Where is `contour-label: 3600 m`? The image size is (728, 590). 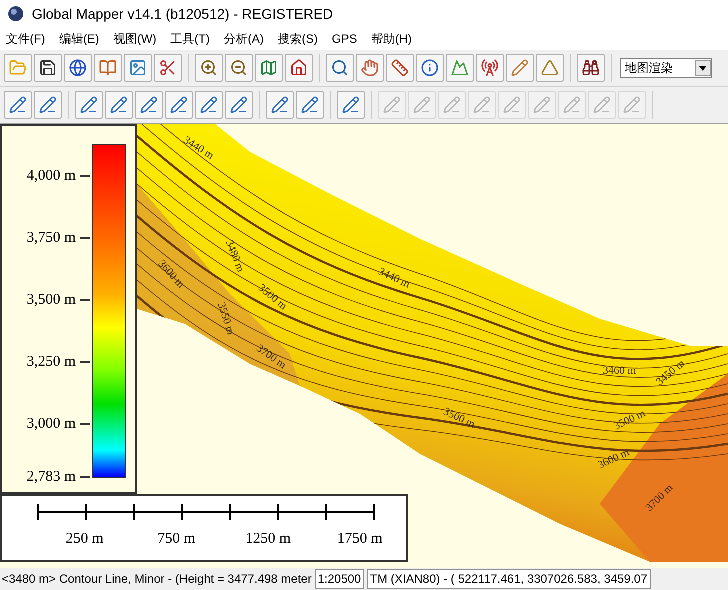 contour-label: 3600 m is located at coordinates (614, 459).